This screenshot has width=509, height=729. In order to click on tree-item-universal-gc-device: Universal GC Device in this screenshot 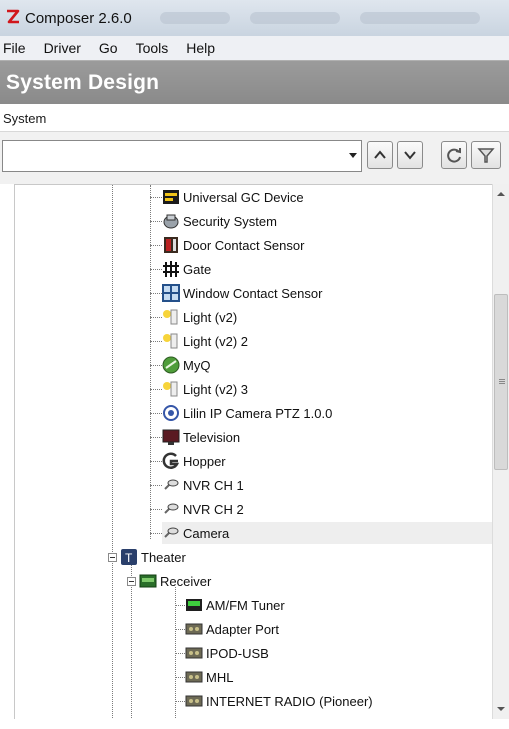, I will do `click(233, 197)`.